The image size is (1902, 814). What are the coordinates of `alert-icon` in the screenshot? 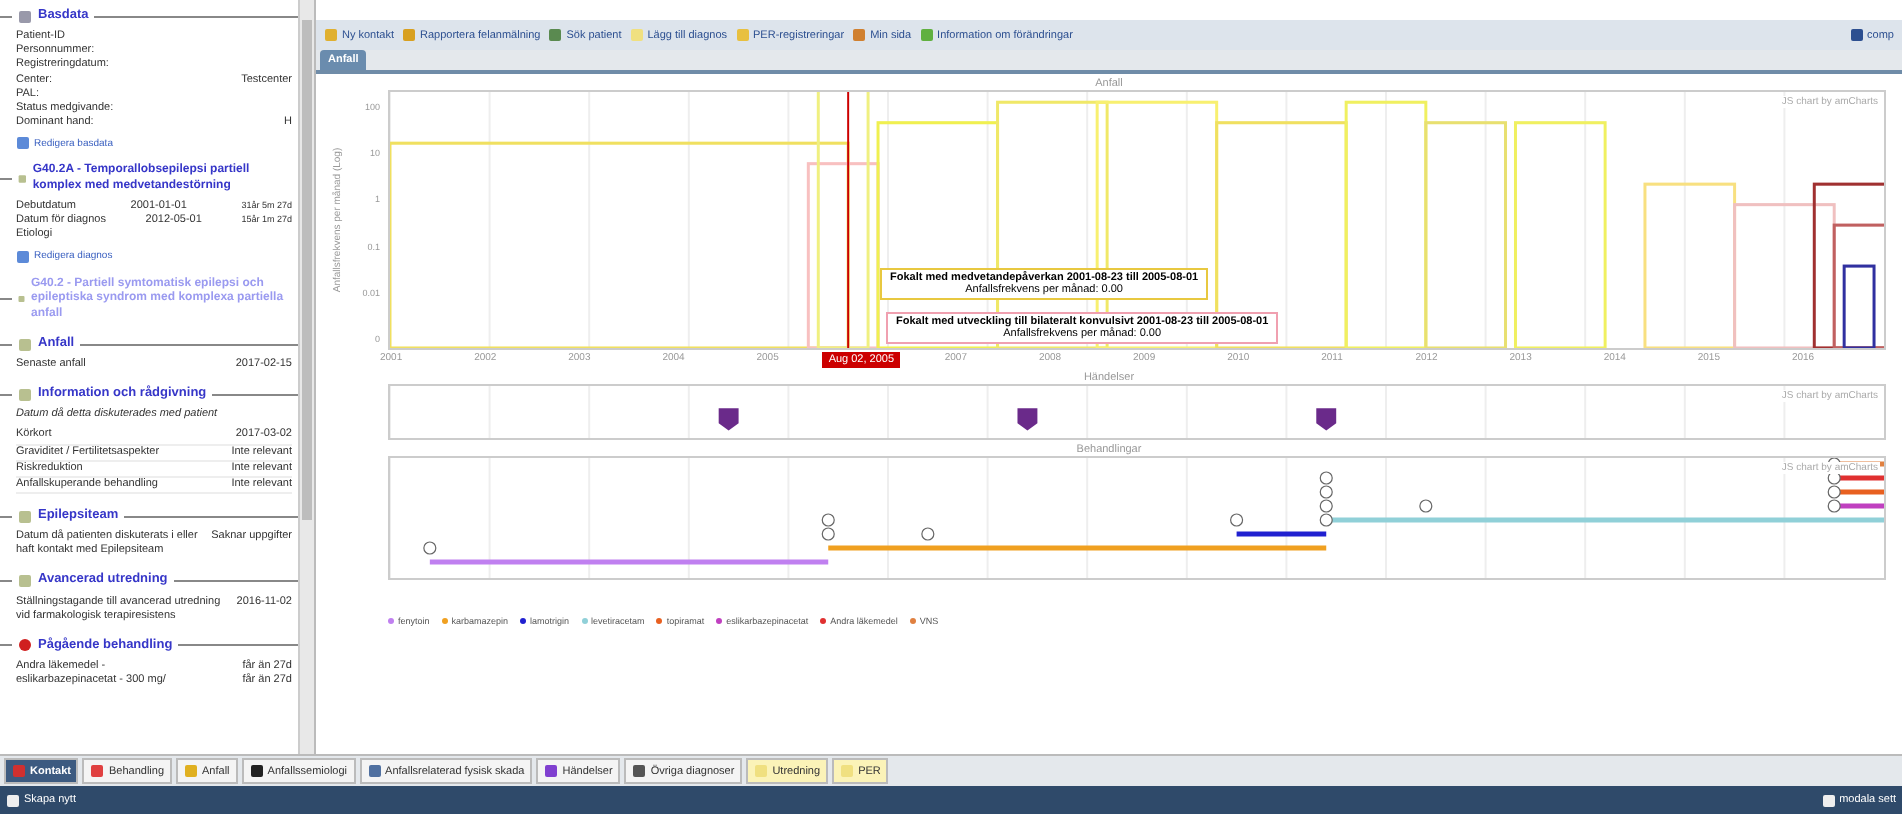 It's located at (25, 645).